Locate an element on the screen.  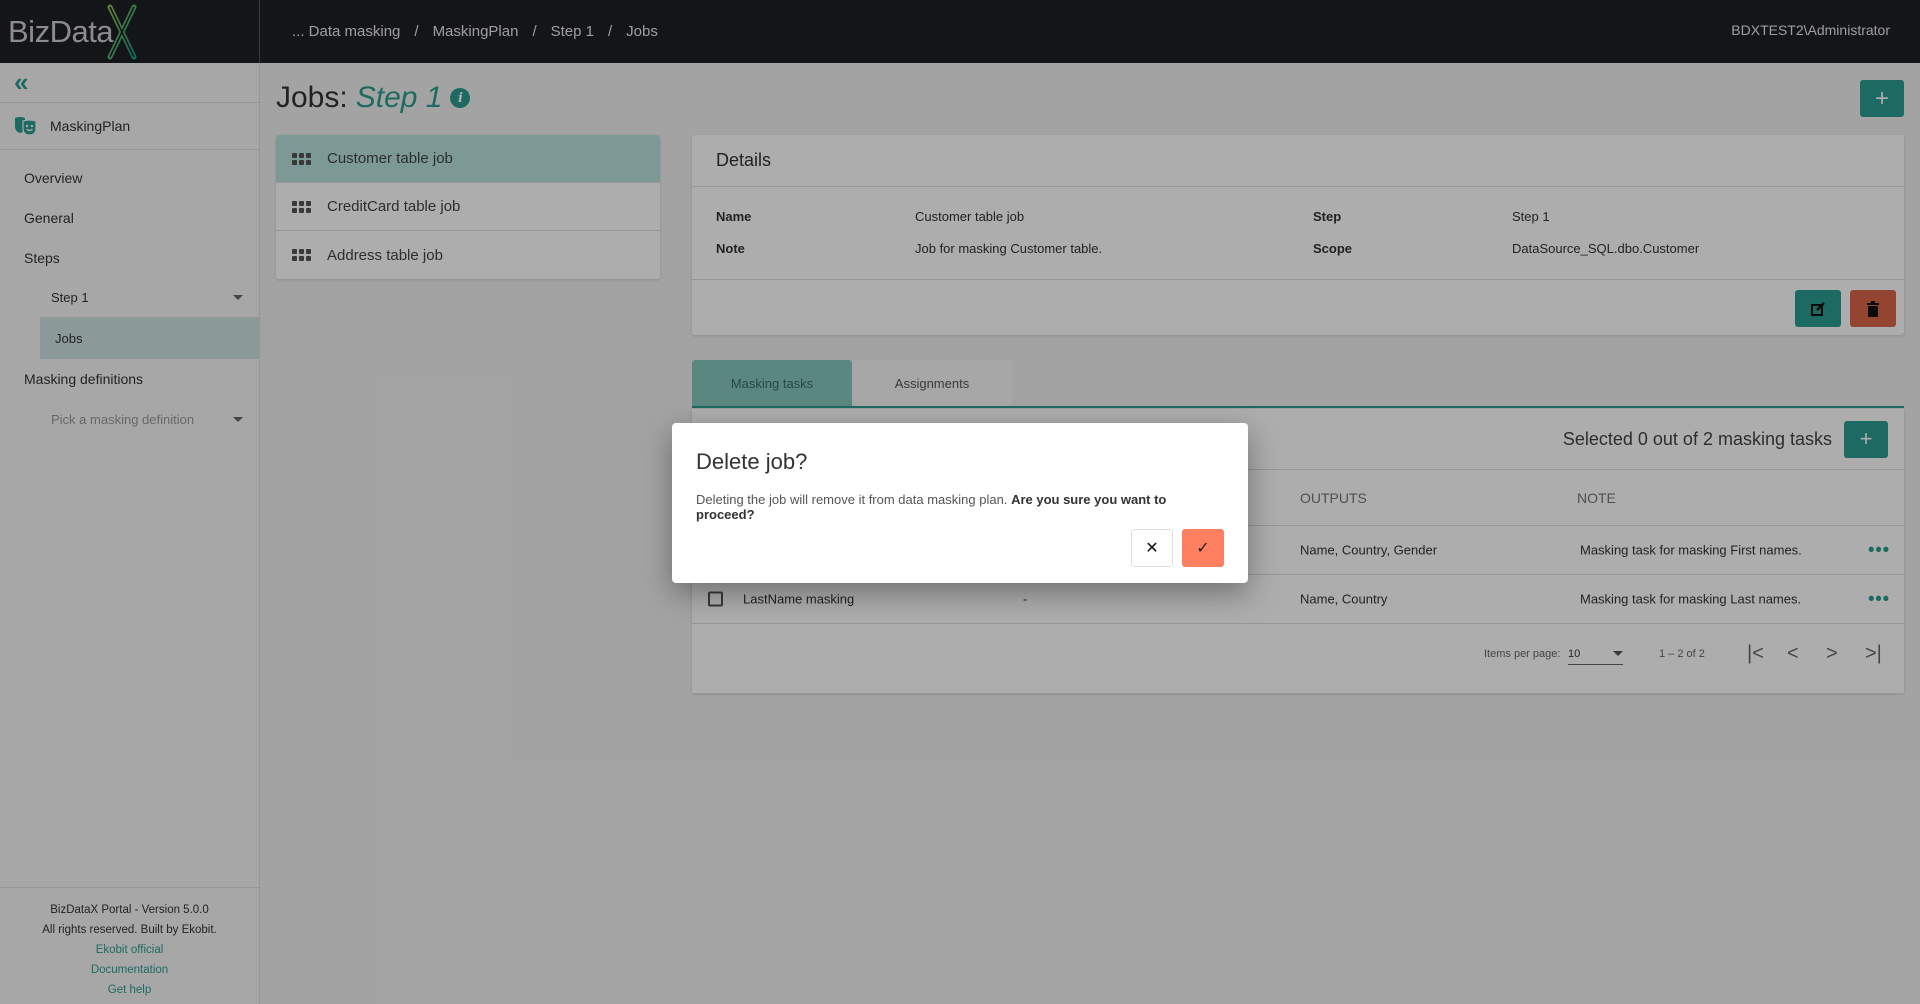
cancel-button: ✕ is located at coordinates (1152, 548).